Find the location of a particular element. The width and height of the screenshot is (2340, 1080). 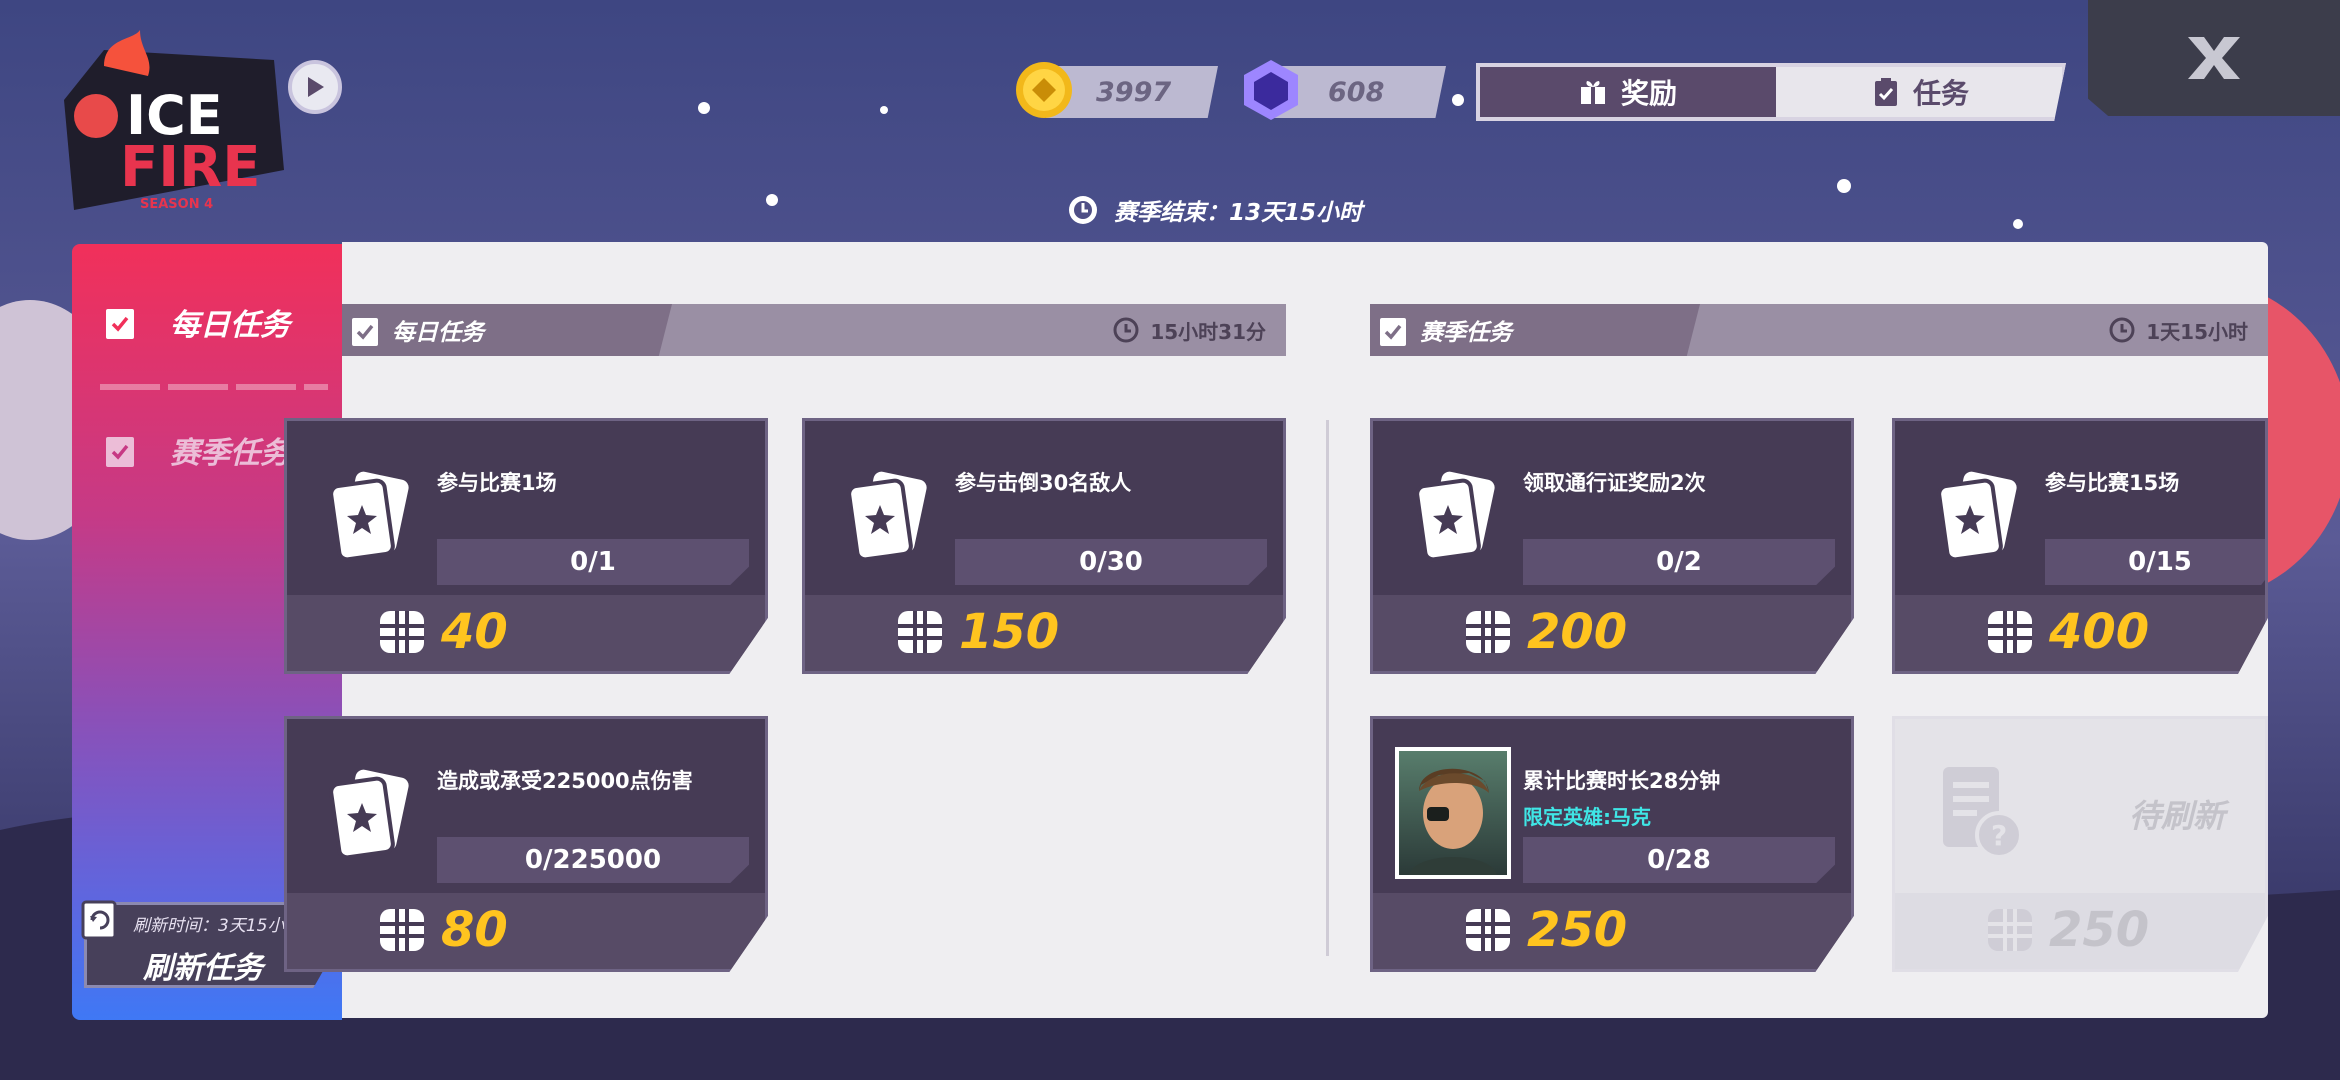

coin-amount: 3997 is located at coordinates (1134, 92).